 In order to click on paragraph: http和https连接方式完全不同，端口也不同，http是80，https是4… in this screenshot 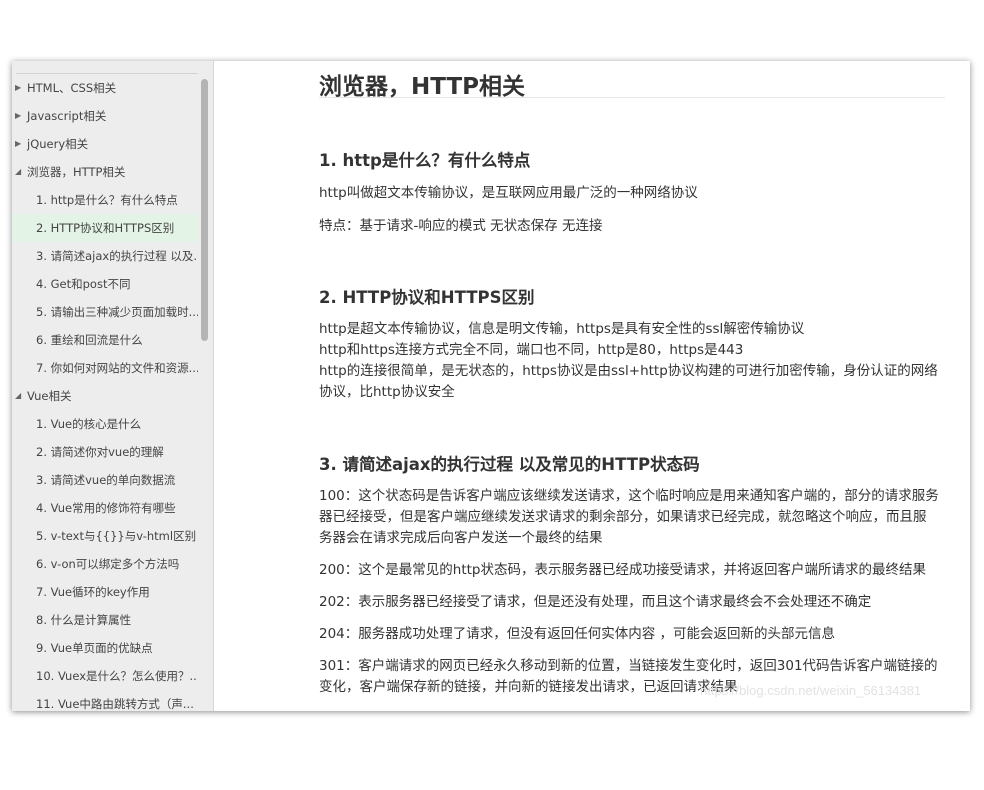, I will do `click(531, 350)`.